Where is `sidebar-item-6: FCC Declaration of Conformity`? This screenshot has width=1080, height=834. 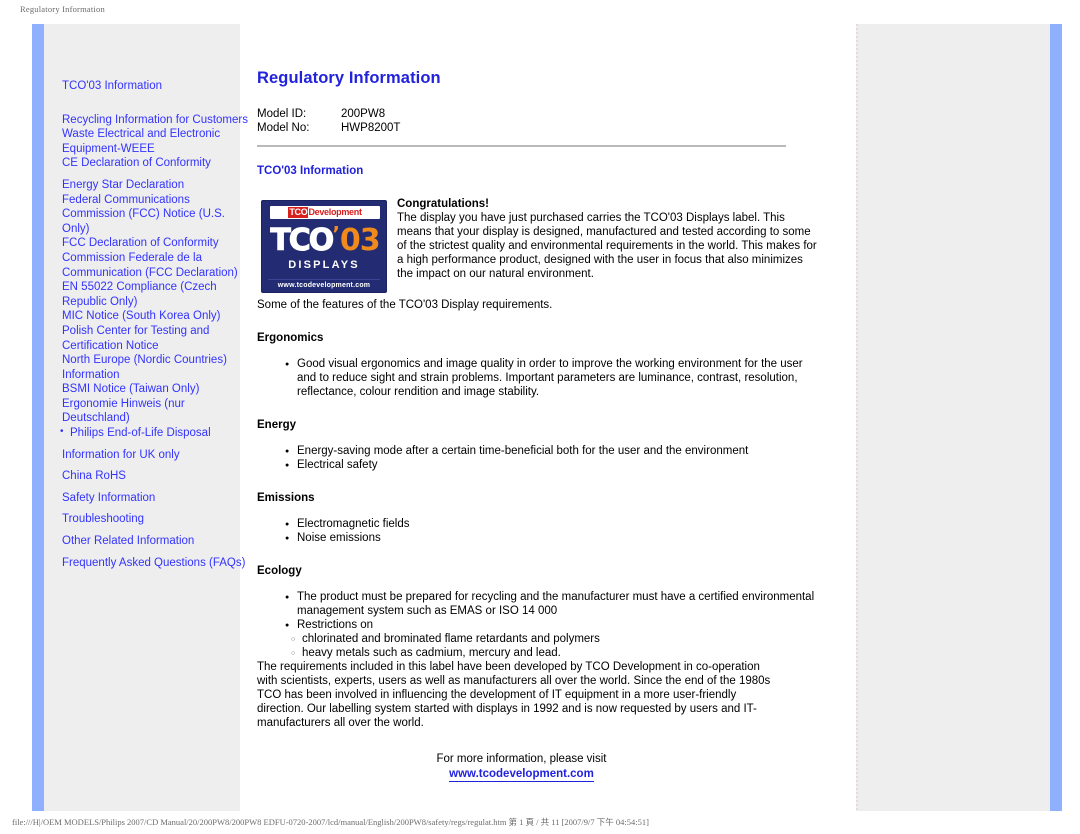
sidebar-item-6: FCC Declaration of Conformity is located at coordinates (155, 243).